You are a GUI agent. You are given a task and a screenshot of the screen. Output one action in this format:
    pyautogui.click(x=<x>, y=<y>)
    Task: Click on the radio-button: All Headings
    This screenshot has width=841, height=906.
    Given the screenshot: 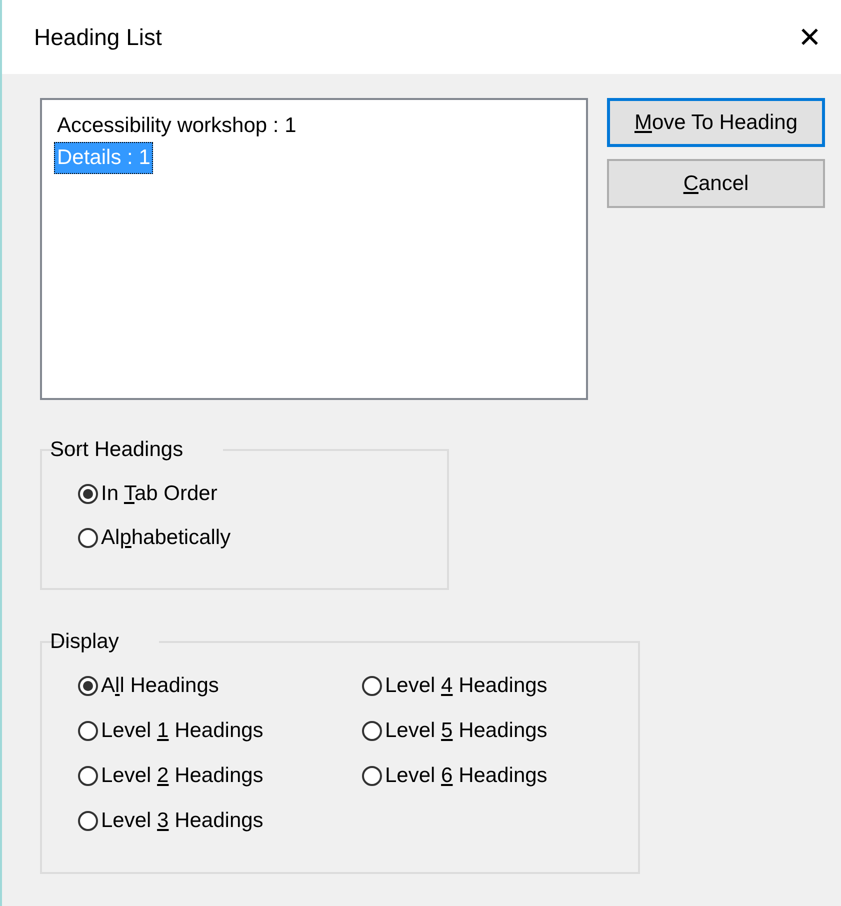 What is the action you would take?
    pyautogui.click(x=220, y=686)
    